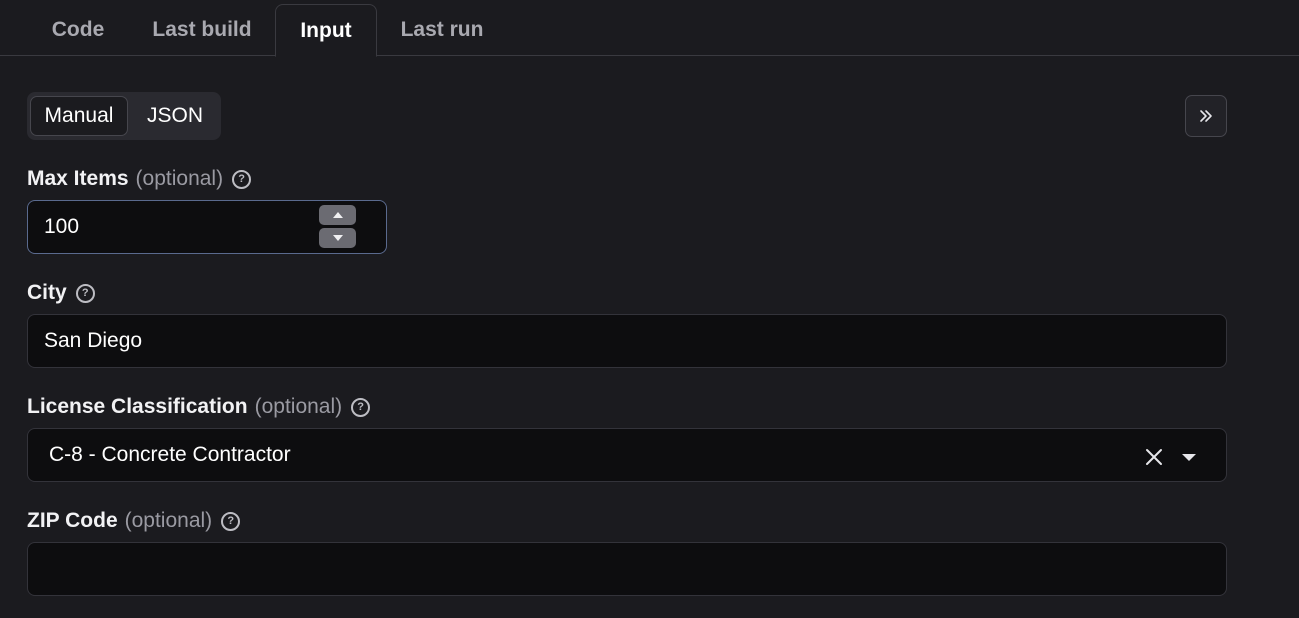  I want to click on city-label-text: City, so click(47, 292).